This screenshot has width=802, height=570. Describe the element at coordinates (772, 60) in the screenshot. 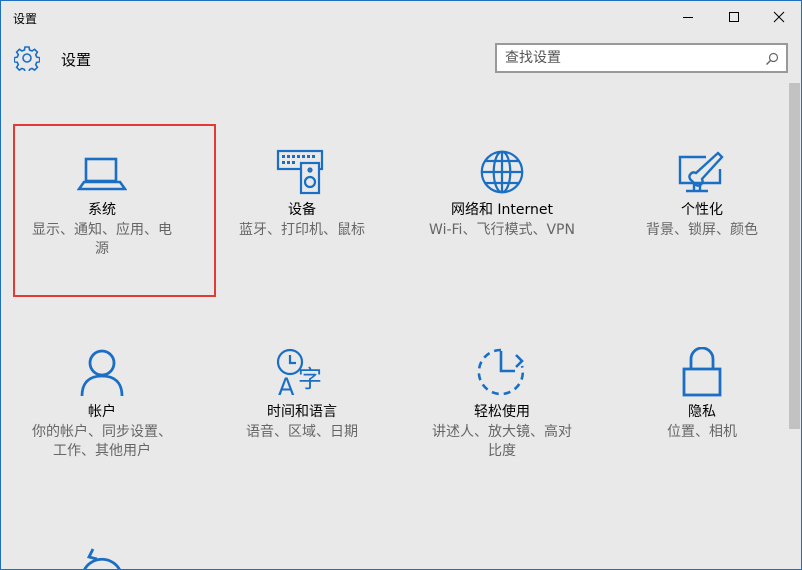

I see `search-icon` at that location.